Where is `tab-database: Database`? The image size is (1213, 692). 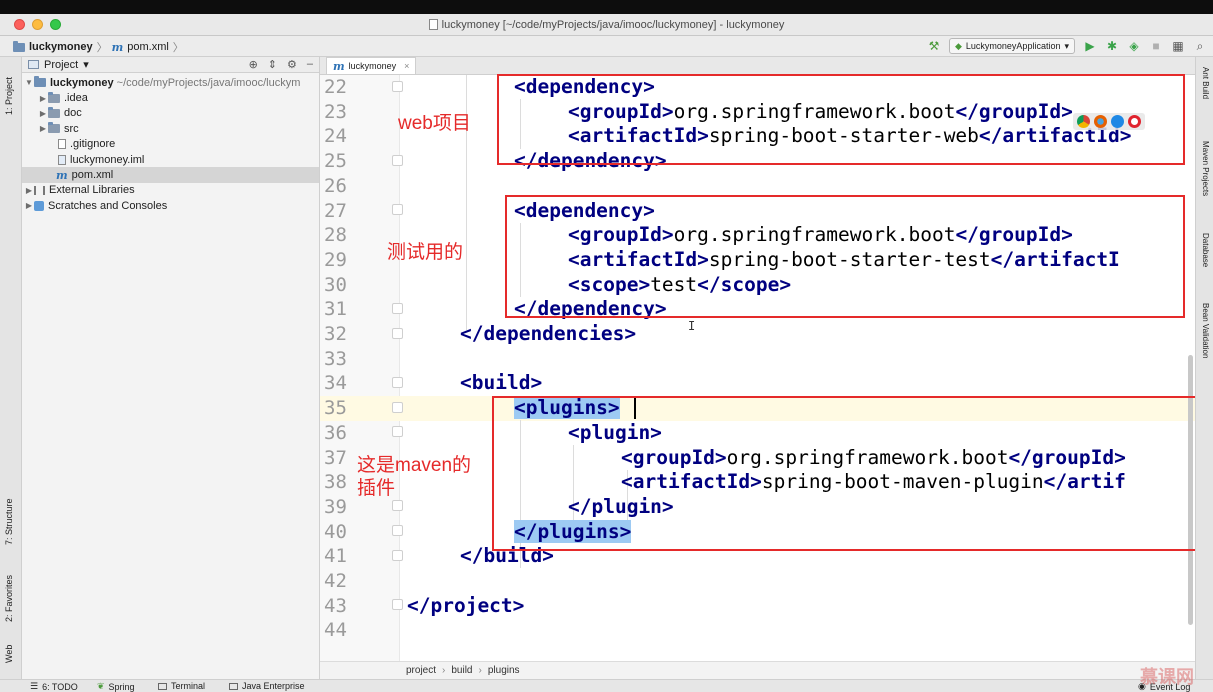
tab-database: Database is located at coordinates (1205, 250).